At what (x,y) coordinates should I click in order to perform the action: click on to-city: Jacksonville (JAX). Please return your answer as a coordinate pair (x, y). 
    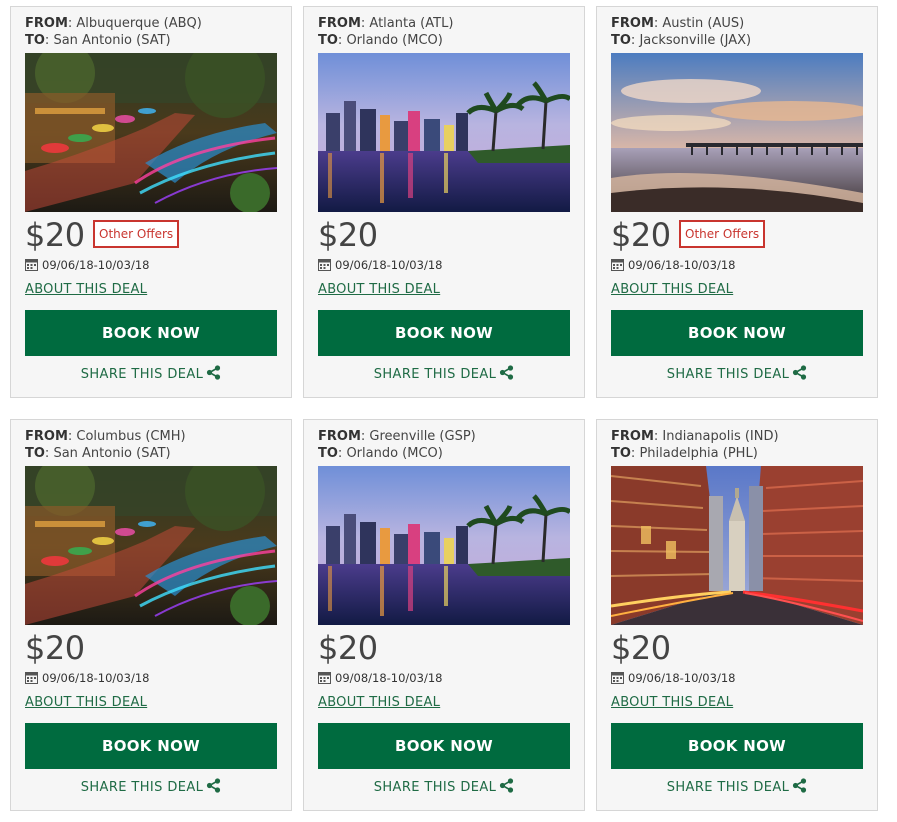
    Looking at the image, I should click on (695, 40).